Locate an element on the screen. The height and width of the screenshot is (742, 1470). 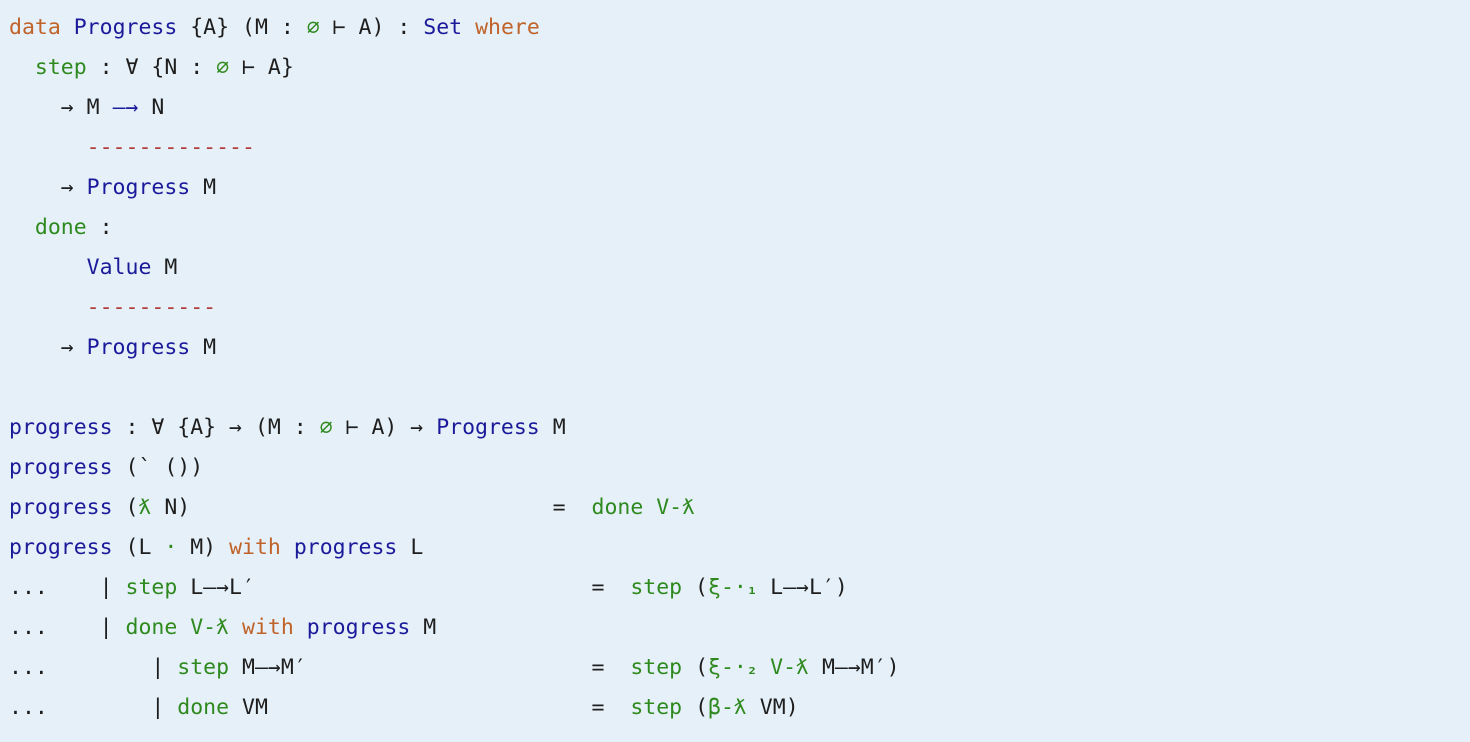
code-token-text: ⊢ A) → is located at coordinates (384, 427).